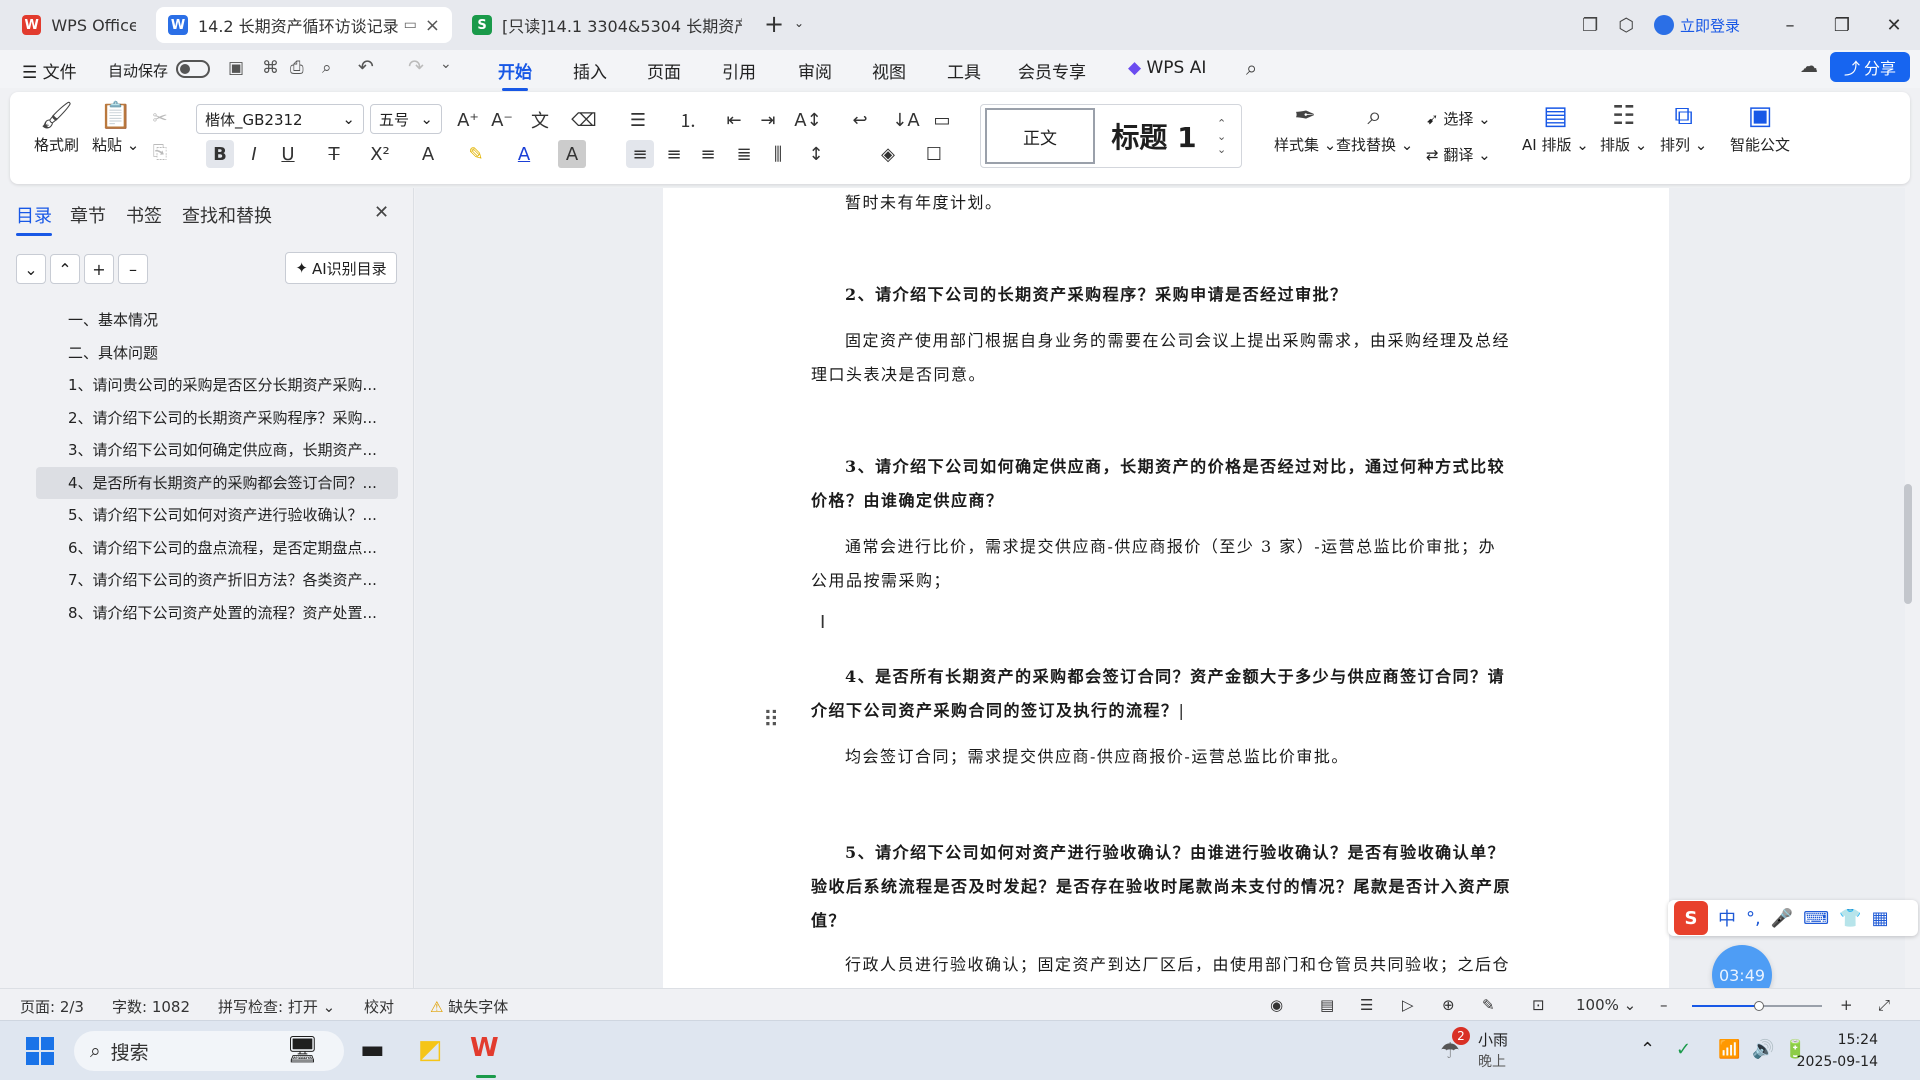  I want to click on skin-icon: 👕, so click(1850, 918).